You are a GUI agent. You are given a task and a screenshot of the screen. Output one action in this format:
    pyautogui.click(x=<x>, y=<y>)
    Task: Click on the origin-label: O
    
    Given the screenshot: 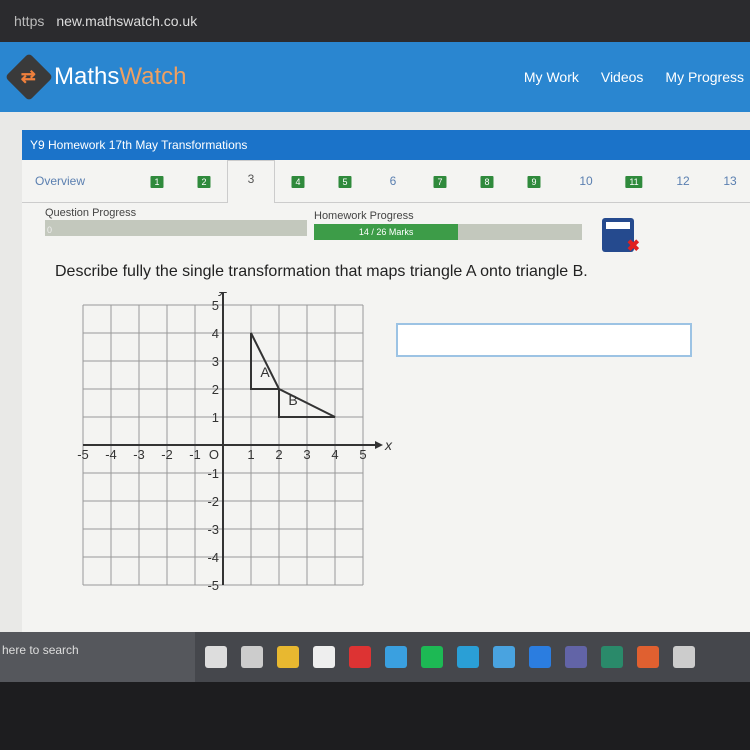 What is the action you would take?
    pyautogui.click(x=214, y=454)
    